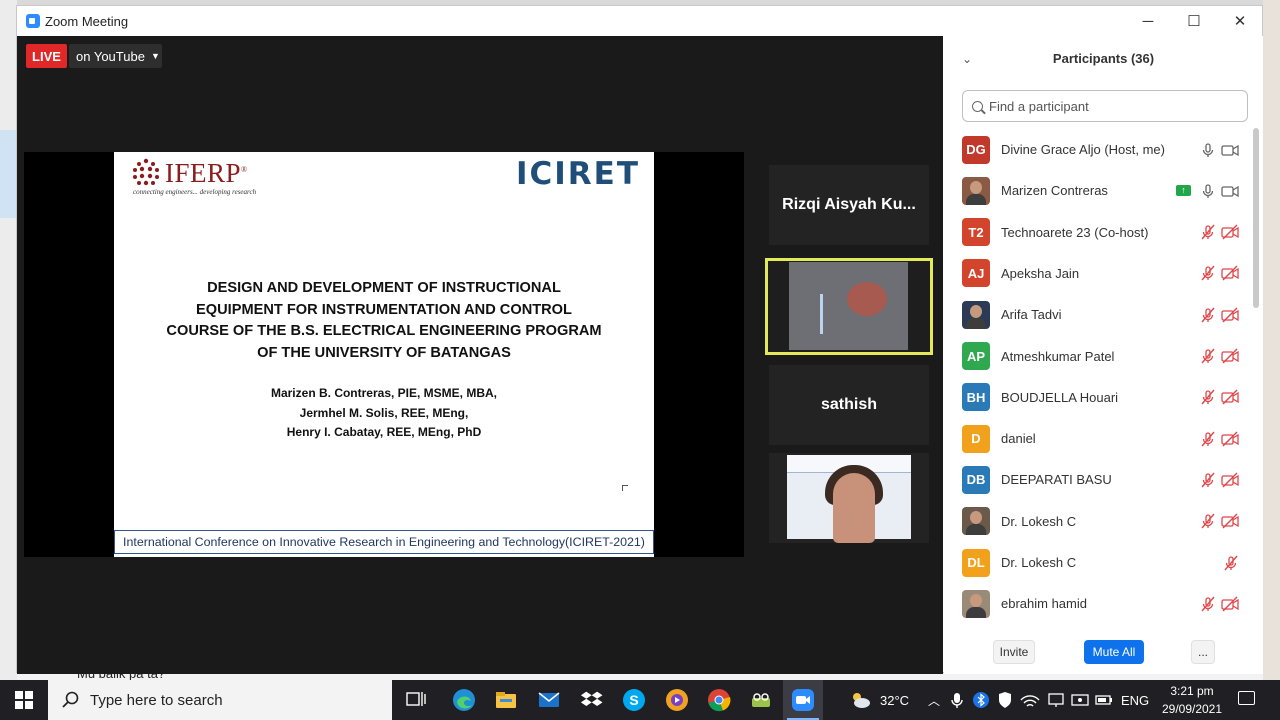 The height and width of the screenshot is (720, 1280). I want to click on input-language: ENG, so click(1135, 700).